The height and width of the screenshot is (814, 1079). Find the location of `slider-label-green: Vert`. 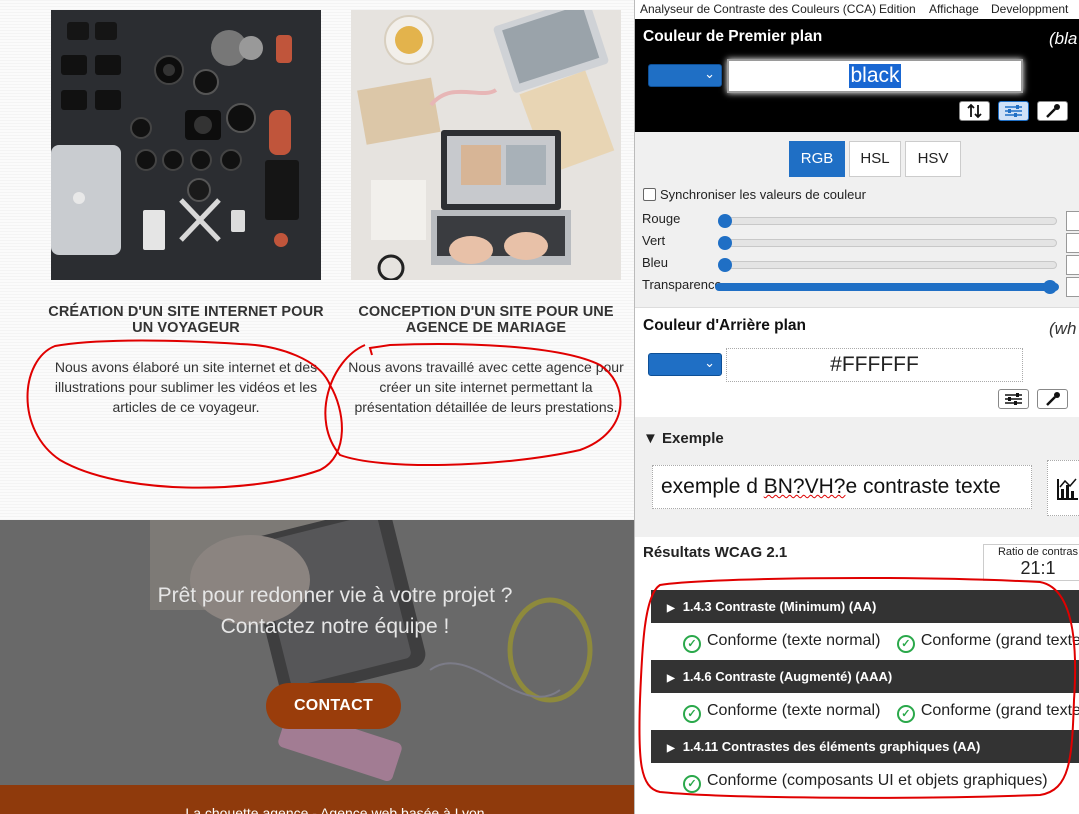

slider-label-green: Vert is located at coordinates (654, 240).